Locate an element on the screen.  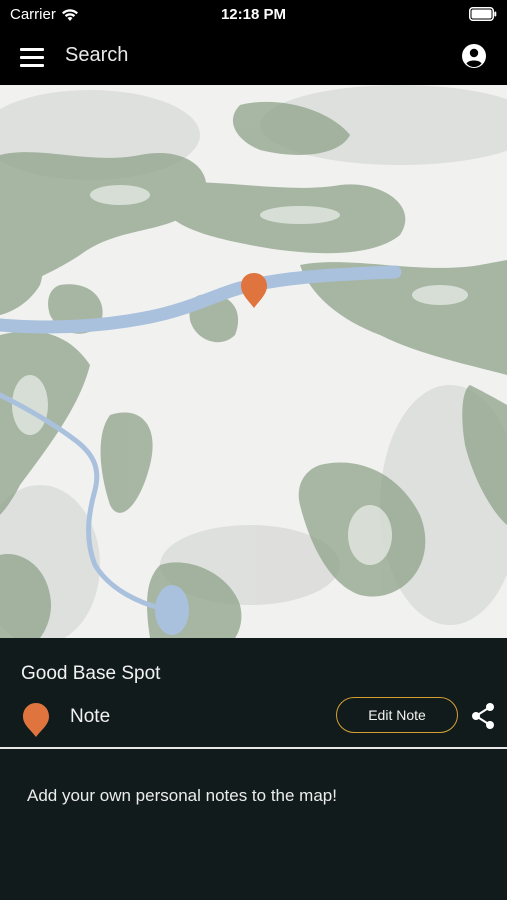
status-bar: Carrier 12:18 PM is located at coordinates (253, 15).